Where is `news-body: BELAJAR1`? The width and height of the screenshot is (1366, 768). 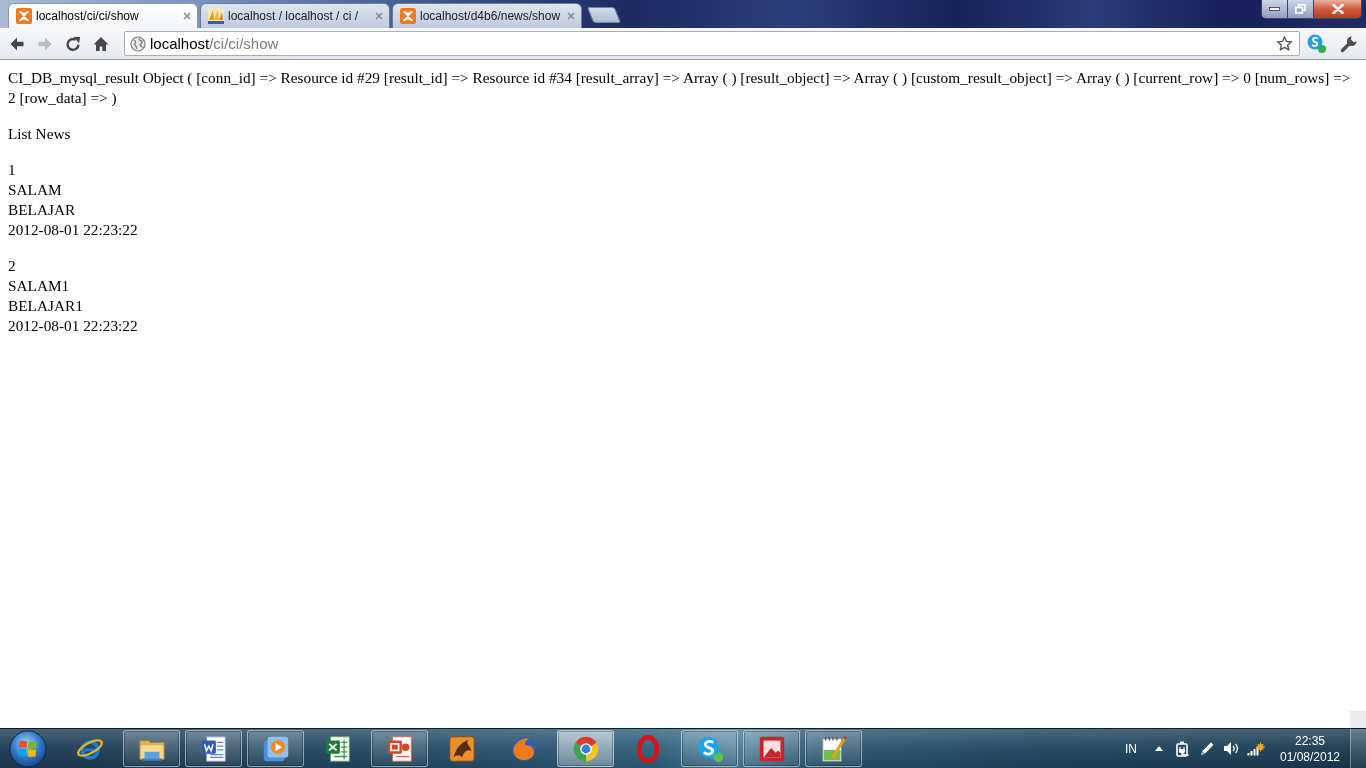 news-body: BELAJAR1 is located at coordinates (46, 306).